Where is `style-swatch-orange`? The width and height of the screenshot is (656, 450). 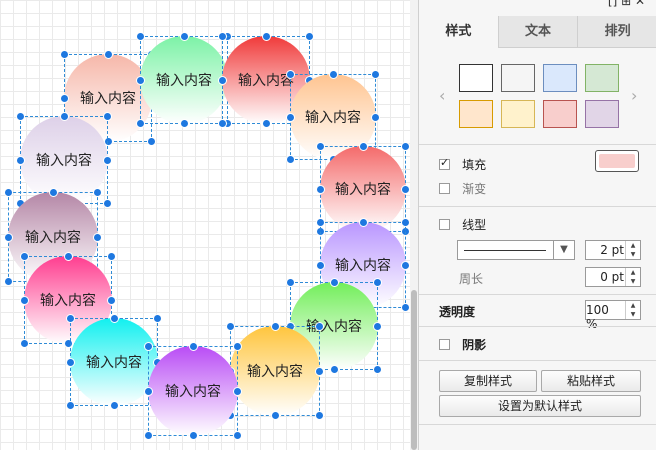
style-swatch-orange is located at coordinates (476, 114).